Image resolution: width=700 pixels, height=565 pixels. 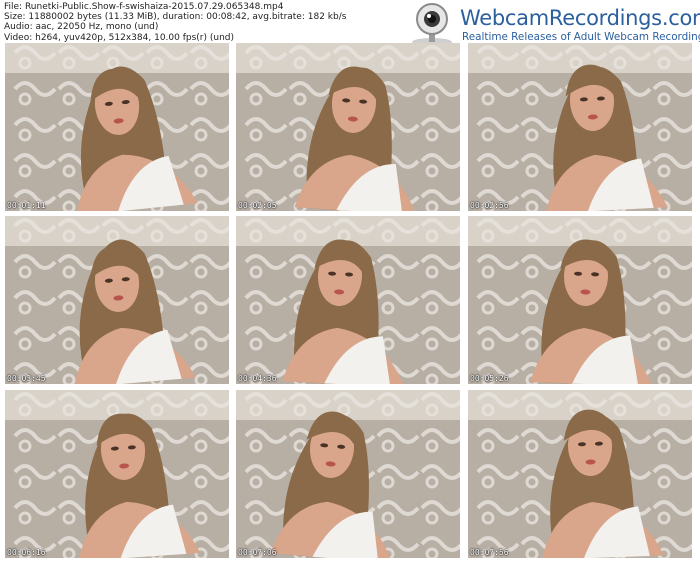 I want to click on audio-info: Audio: aac, 22050 Hz, mono (und), so click(x=81, y=27).